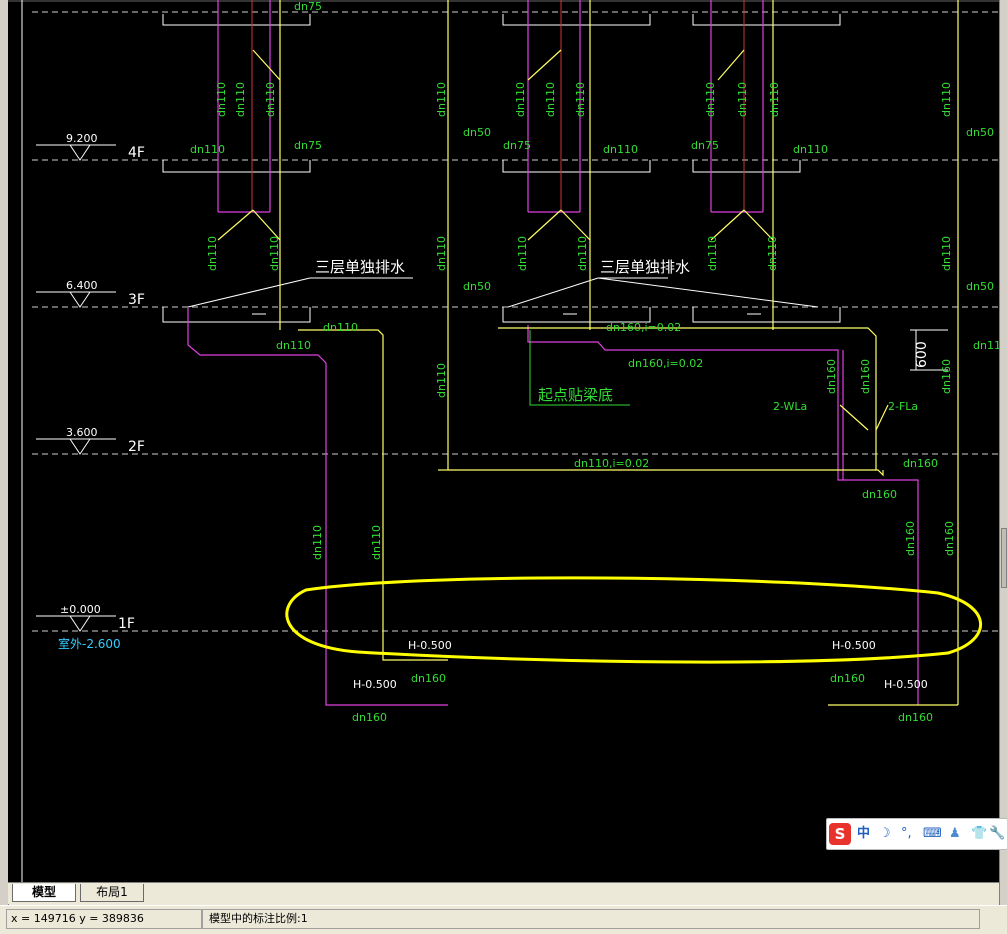 The image size is (1007, 934). What do you see at coordinates (89, 643) in the screenshot?
I see `outdoor-elev-label: 室外-2.600` at bounding box center [89, 643].